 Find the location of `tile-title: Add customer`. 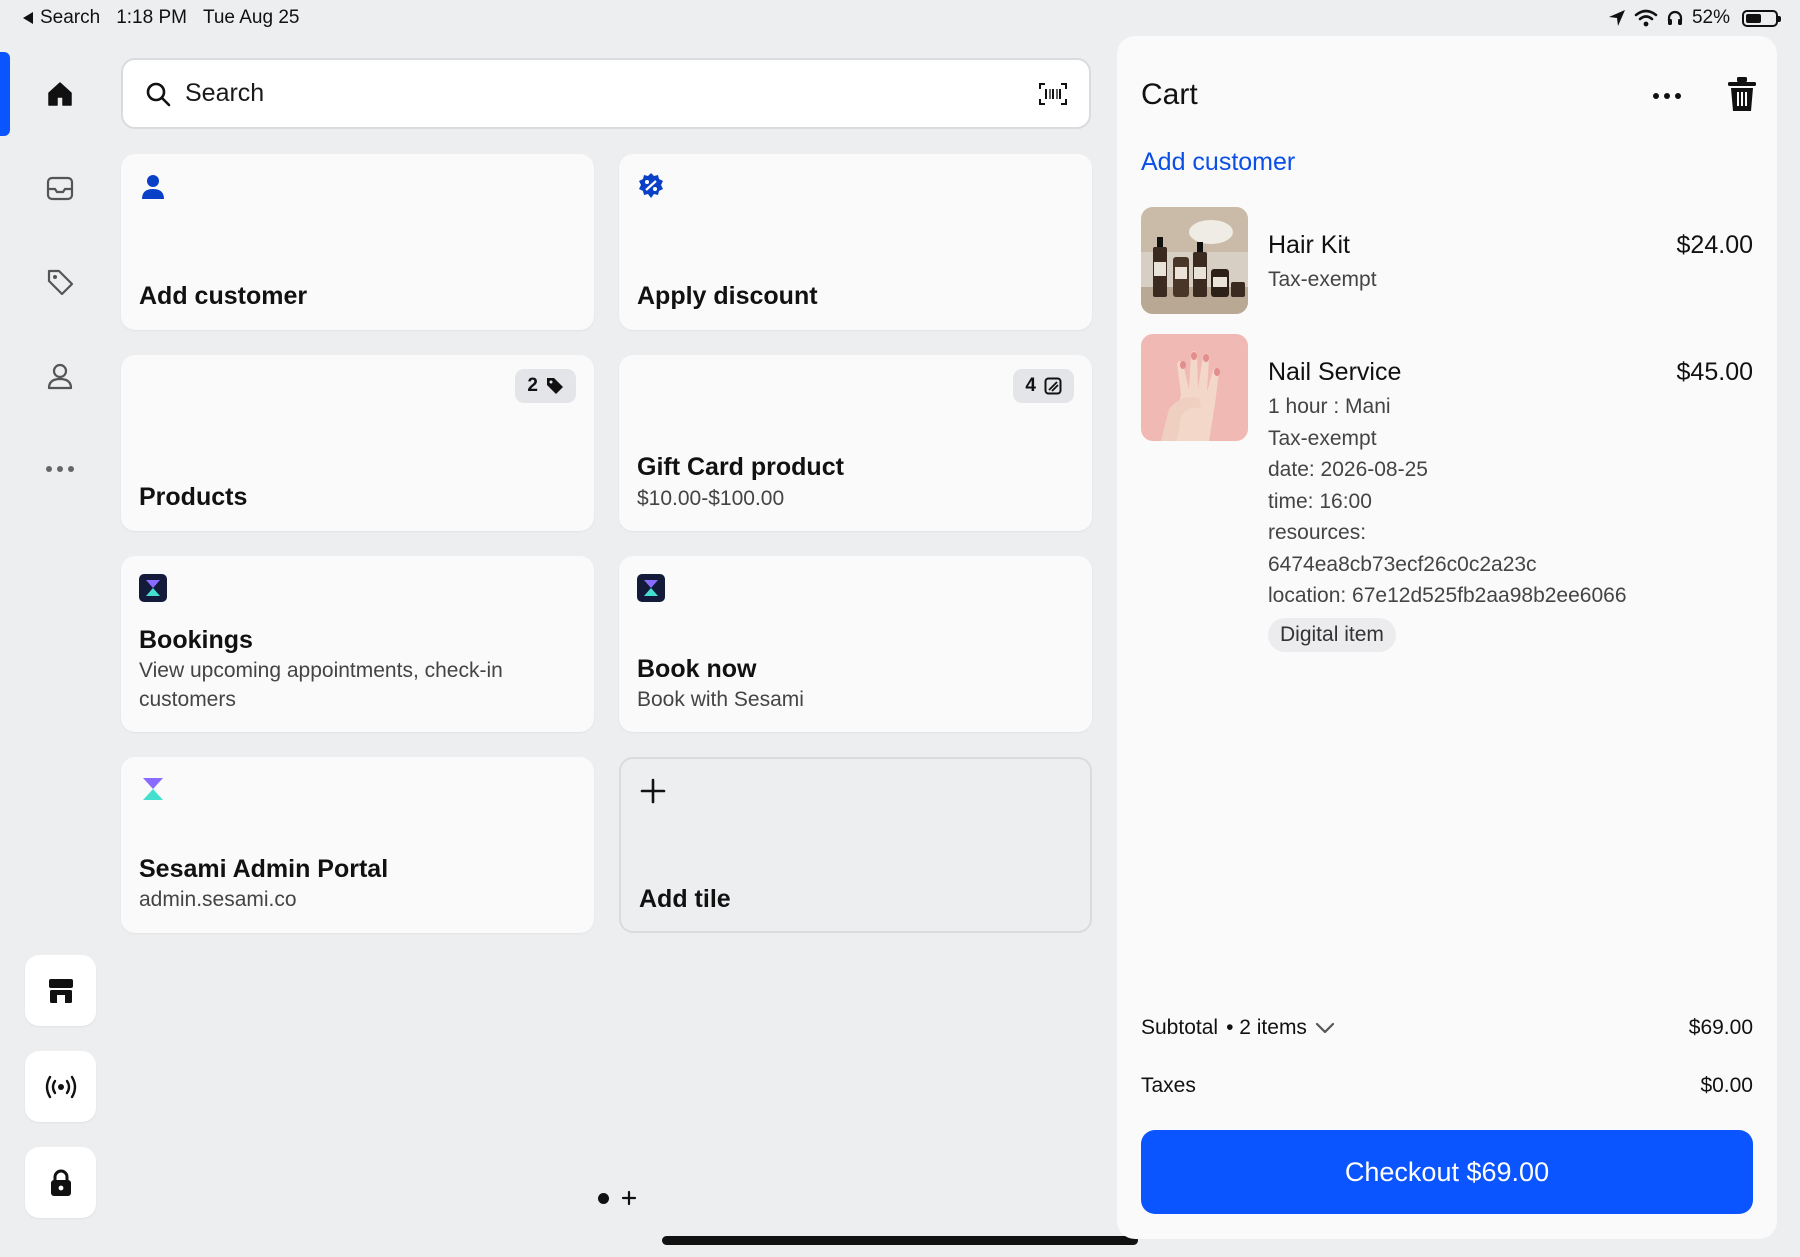

tile-title: Add customer is located at coordinates (223, 296).